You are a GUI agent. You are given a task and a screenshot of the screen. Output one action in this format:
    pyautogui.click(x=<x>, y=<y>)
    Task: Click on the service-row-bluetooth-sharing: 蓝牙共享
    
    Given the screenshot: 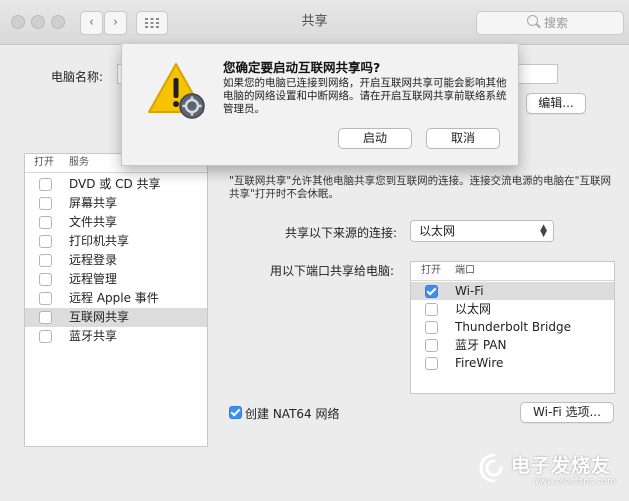 What is the action you would take?
    pyautogui.click(x=116, y=336)
    